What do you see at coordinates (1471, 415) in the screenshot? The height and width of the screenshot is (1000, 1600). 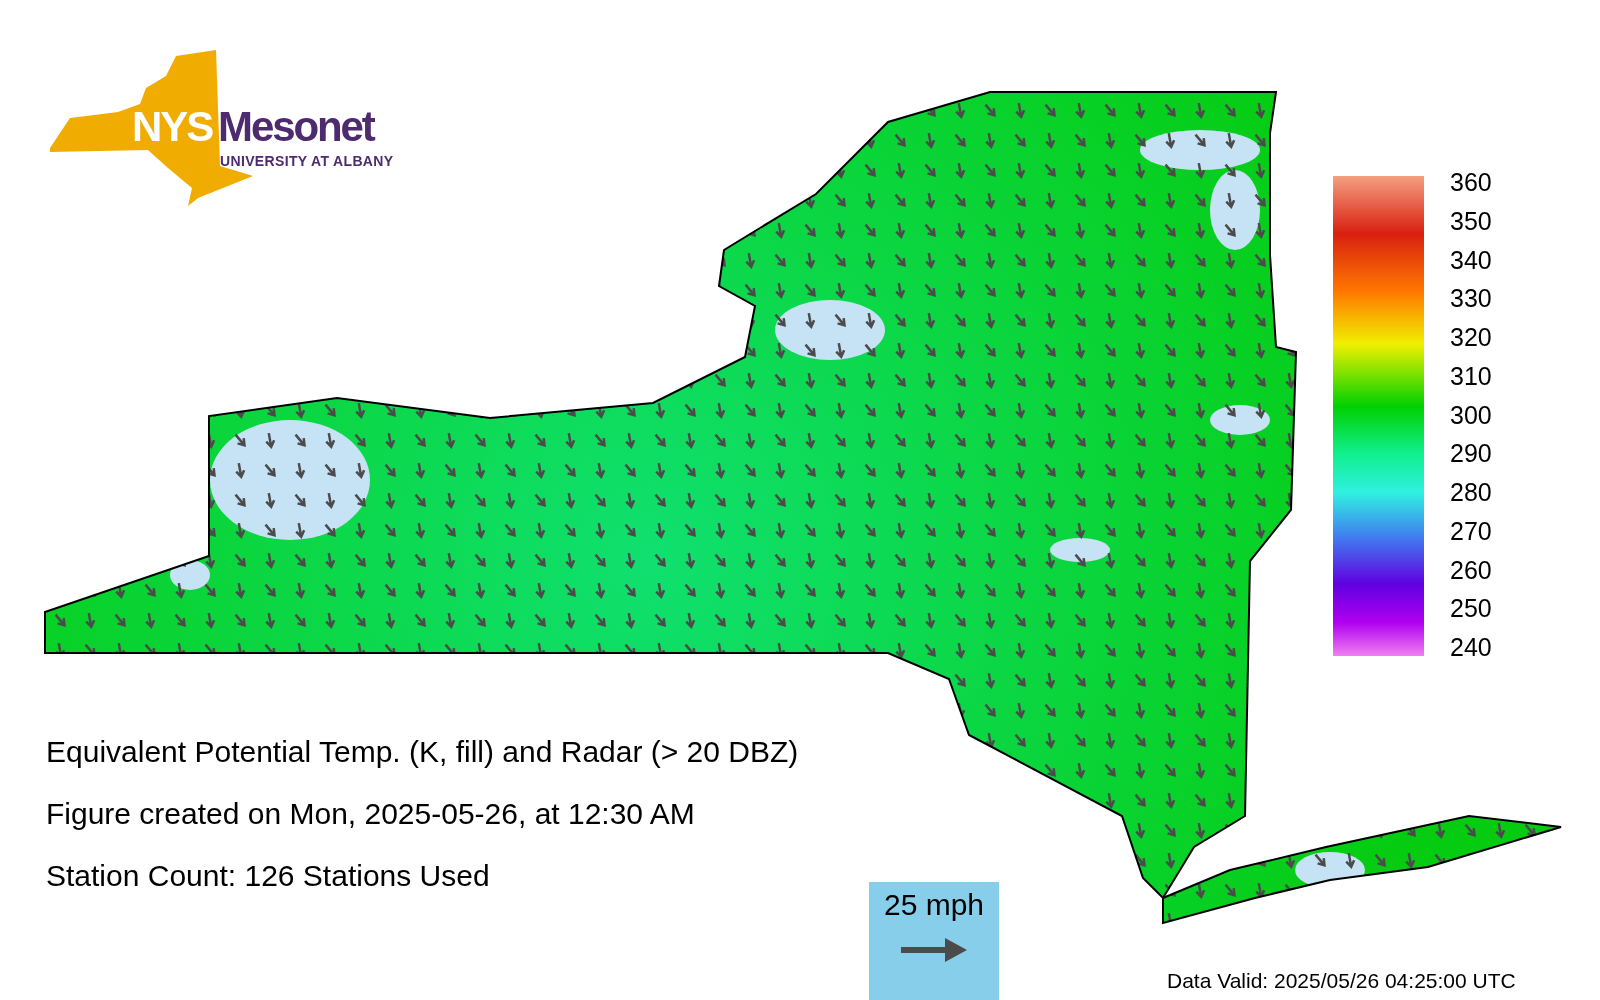 I see `scale-label: 300` at bounding box center [1471, 415].